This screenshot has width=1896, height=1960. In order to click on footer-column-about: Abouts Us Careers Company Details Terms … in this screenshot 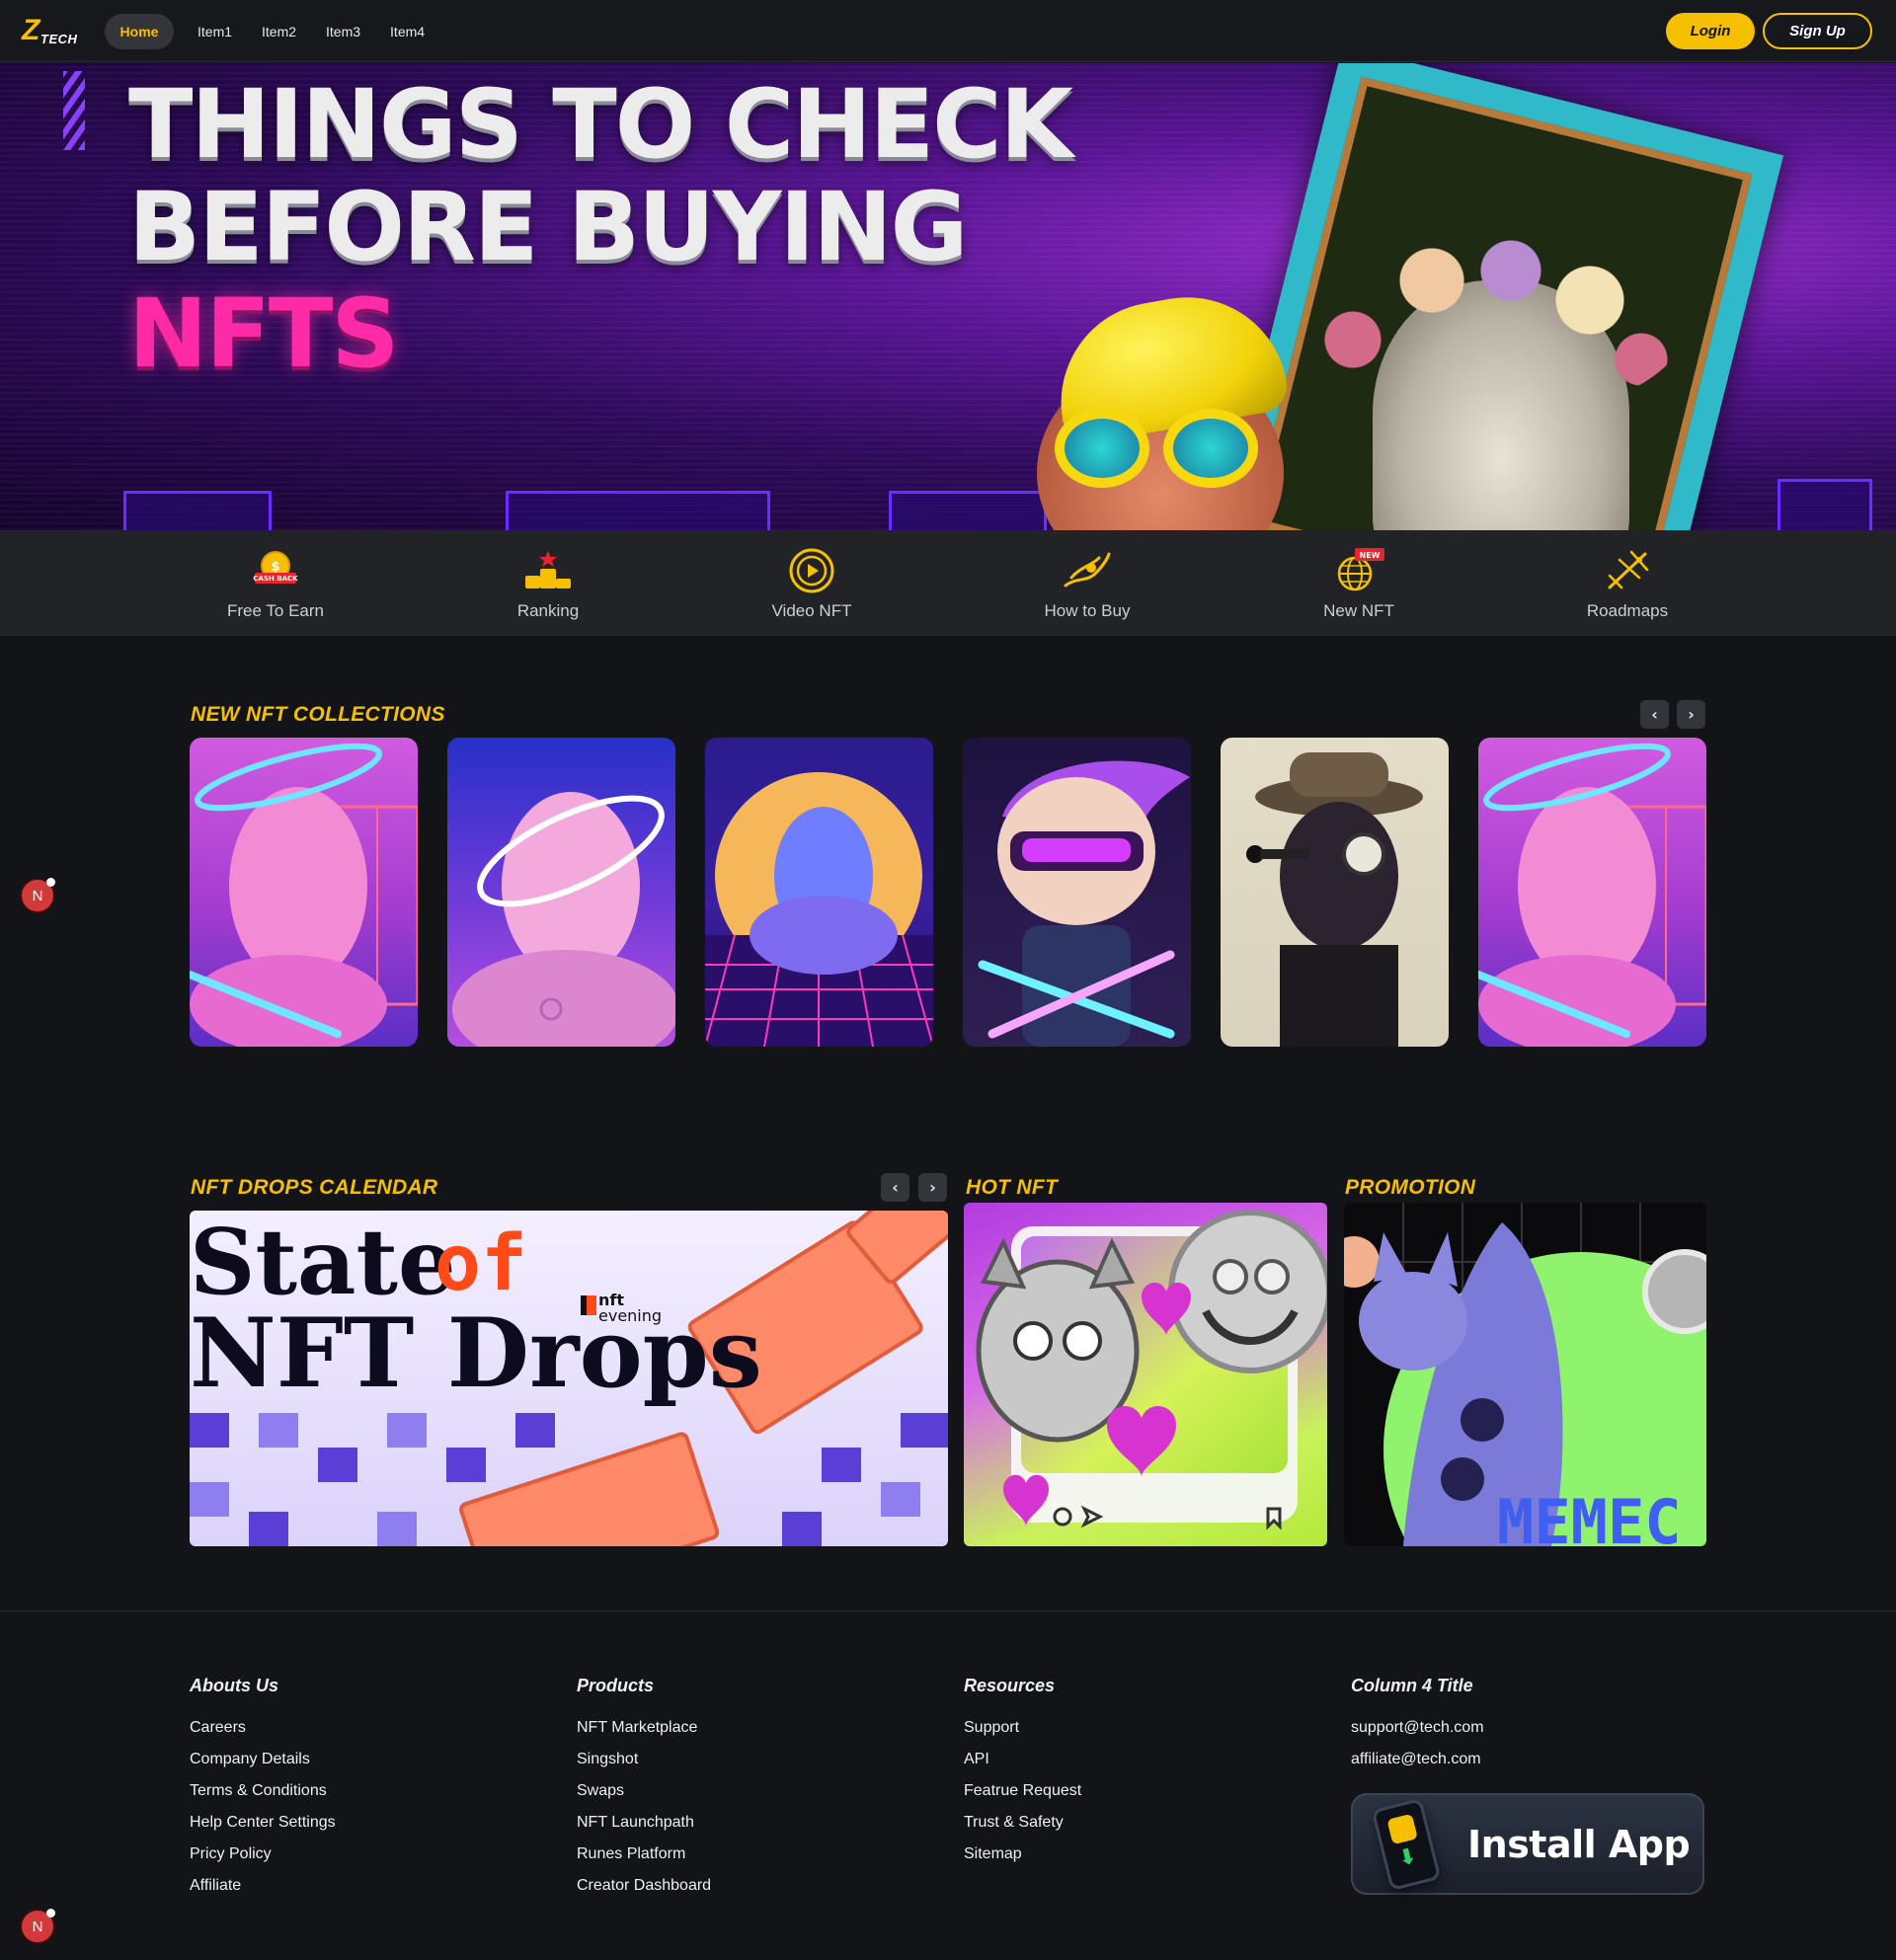, I will do `click(263, 1792)`.